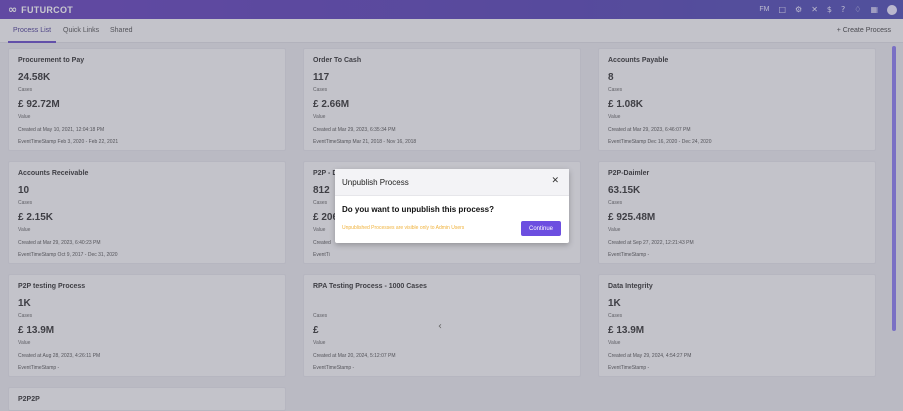  I want to click on close-icon: ✕, so click(555, 181).